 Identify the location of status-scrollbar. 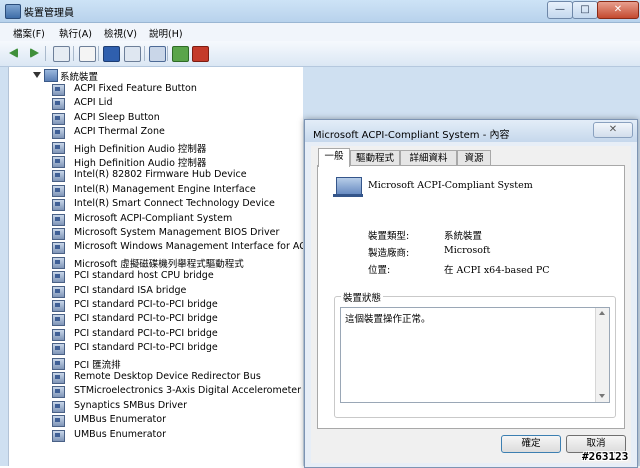
(602, 355).